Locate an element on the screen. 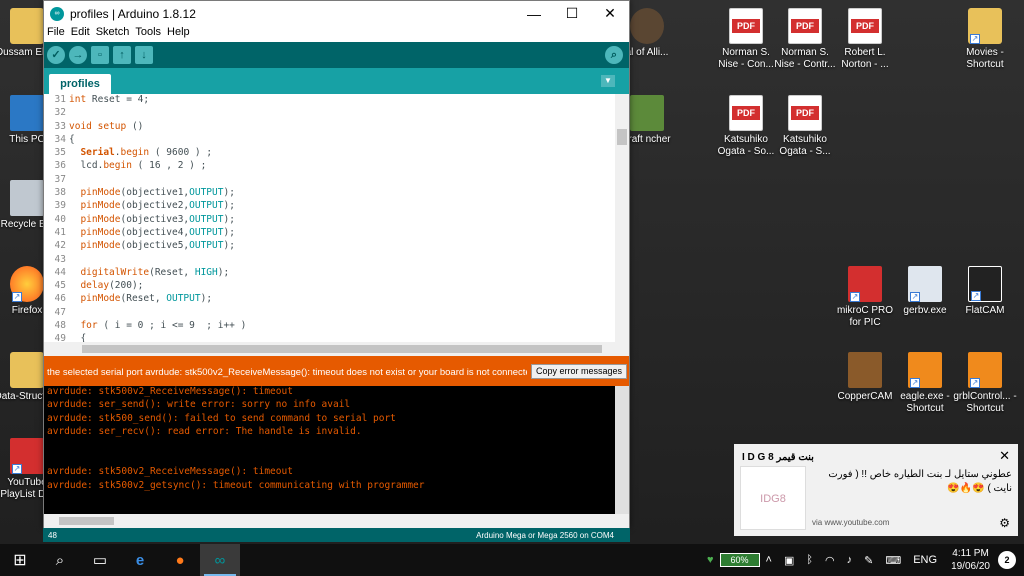 This screenshot has height=576, width=1024. menu-tools: Tools is located at coordinates (148, 34).